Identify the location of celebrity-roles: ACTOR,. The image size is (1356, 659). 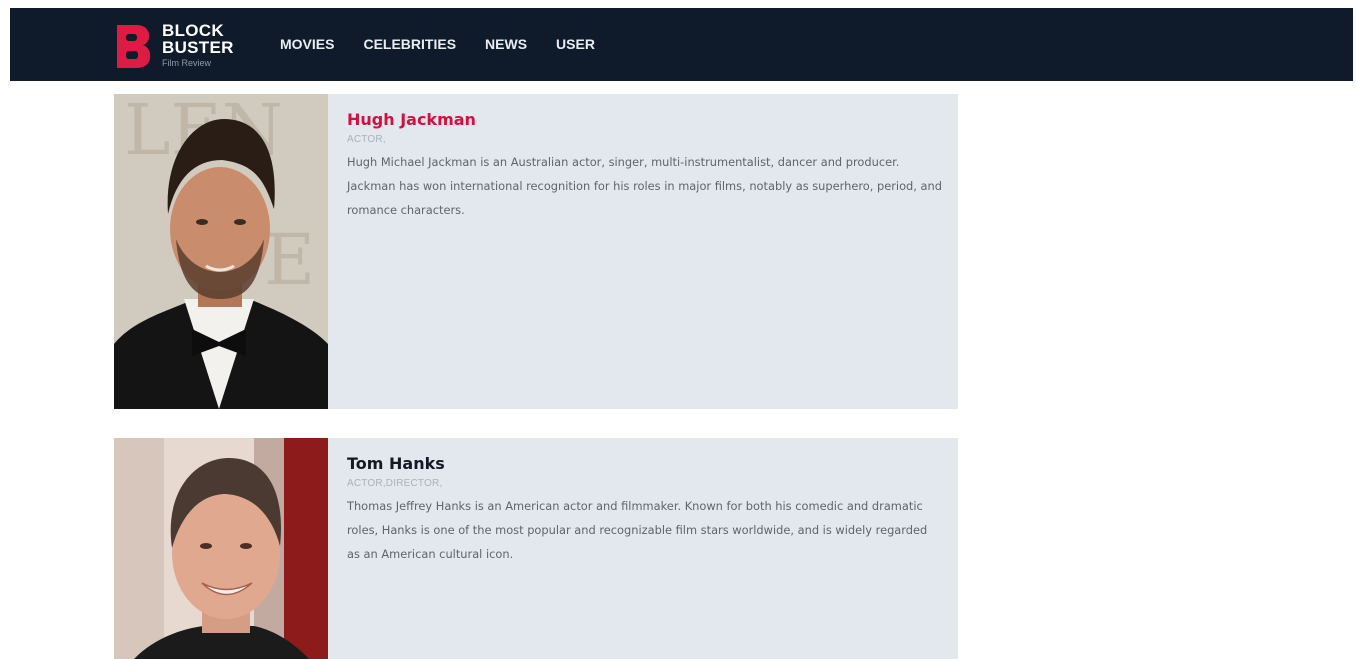
(366, 139).